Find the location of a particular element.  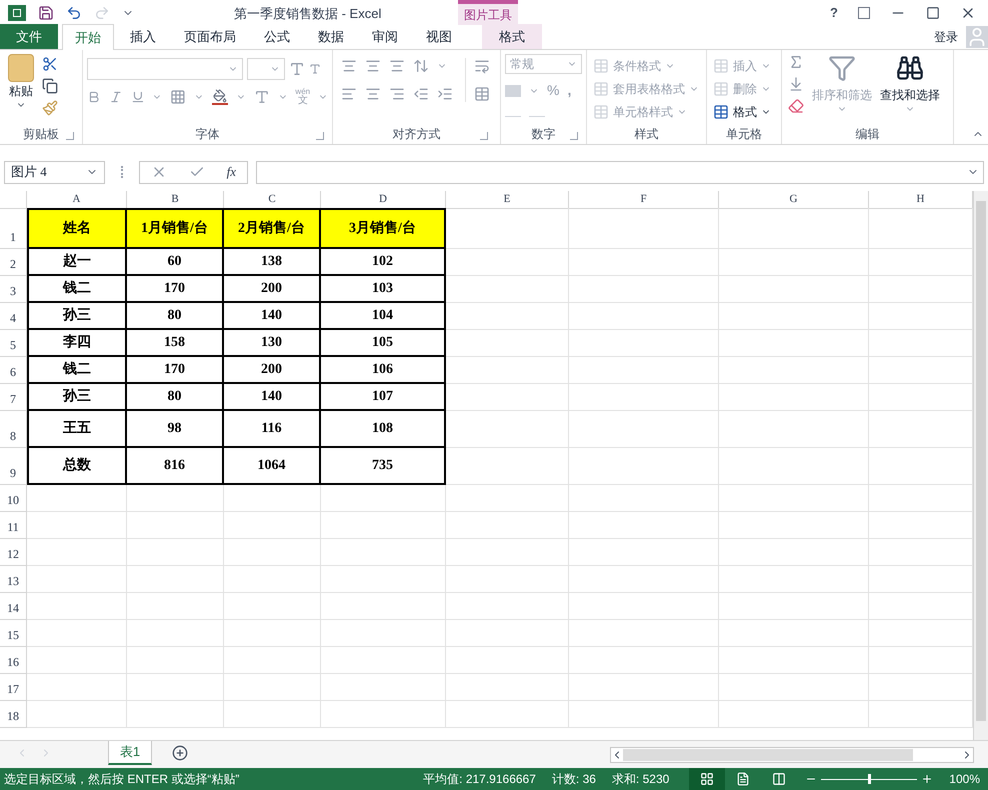

row-header: 11 is located at coordinates (13, 525).